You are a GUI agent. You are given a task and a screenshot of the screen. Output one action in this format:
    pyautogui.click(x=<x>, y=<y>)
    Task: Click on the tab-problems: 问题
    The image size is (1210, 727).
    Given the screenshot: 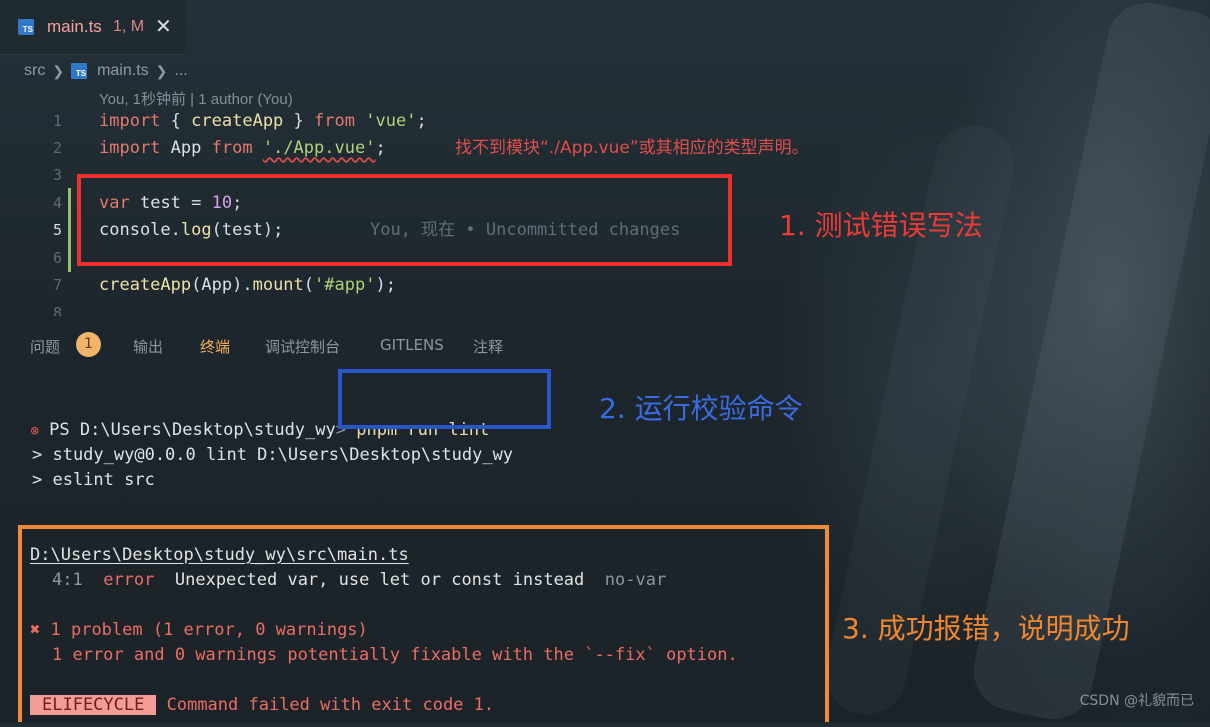 What is the action you would take?
    pyautogui.click(x=45, y=346)
    